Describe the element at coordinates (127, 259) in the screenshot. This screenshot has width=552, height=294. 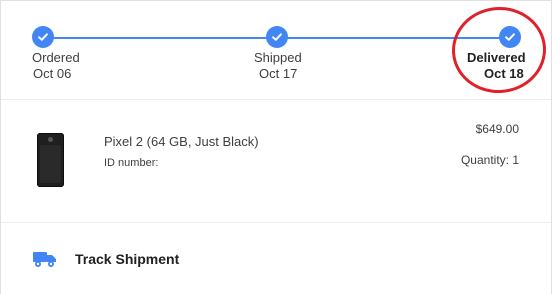
I see `track-shipment-label: Track Shipment` at that location.